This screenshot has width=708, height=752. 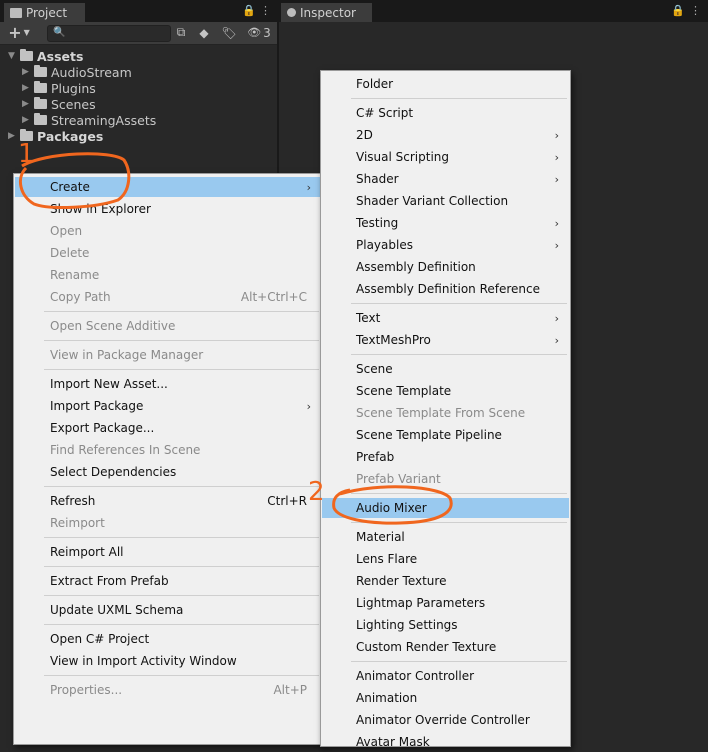 What do you see at coordinates (445, 340) in the screenshot?
I see `menu-item-textmeshpro: TextMeshPro ›` at bounding box center [445, 340].